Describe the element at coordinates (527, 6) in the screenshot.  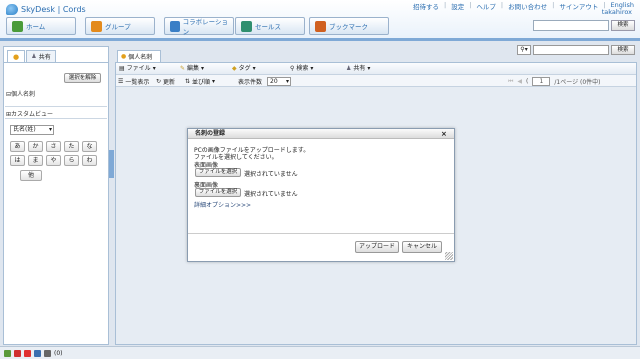
I see `contact-link: お問い合わせ` at that location.